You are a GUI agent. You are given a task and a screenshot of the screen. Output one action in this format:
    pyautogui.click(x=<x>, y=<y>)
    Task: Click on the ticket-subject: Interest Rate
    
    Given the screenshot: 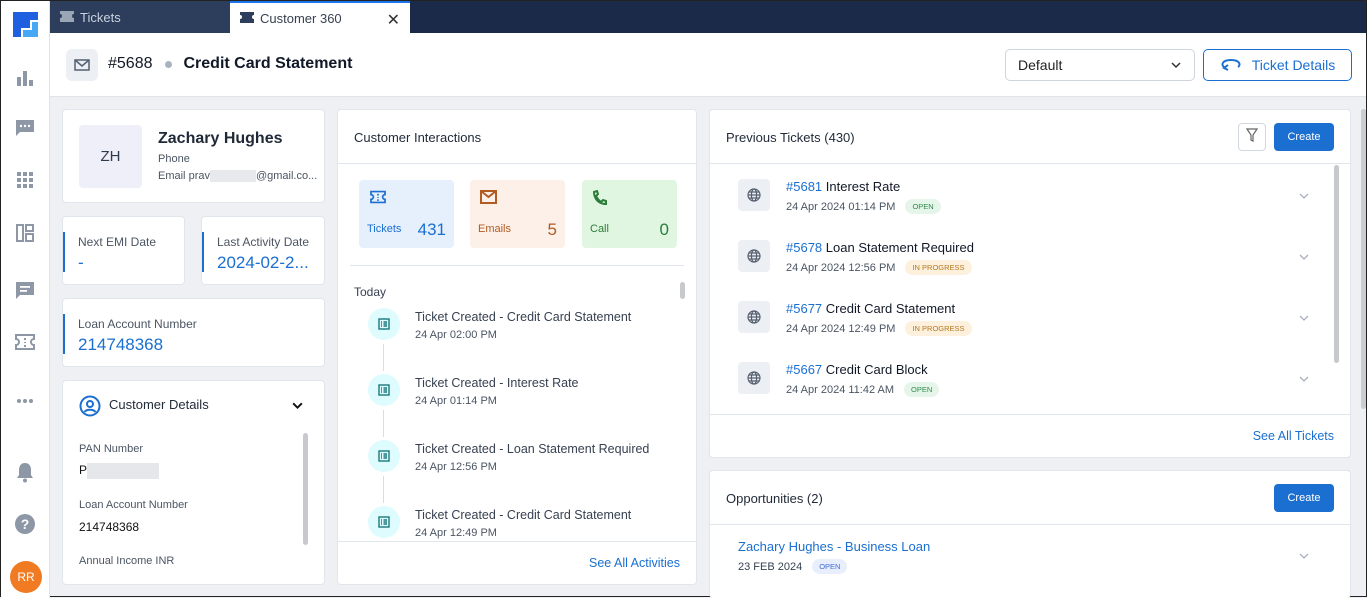 What is the action you would take?
    pyautogui.click(x=863, y=186)
    